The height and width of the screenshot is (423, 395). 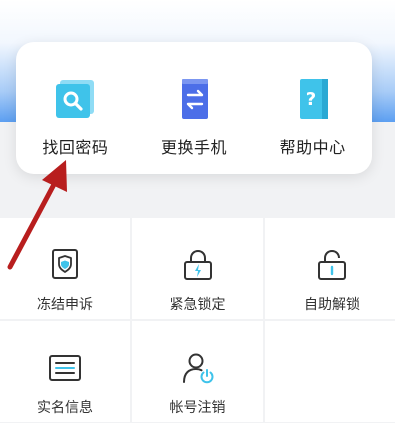 What do you see at coordinates (197, 408) in the screenshot?
I see `account-cancel-label: 帐号注销` at bounding box center [197, 408].